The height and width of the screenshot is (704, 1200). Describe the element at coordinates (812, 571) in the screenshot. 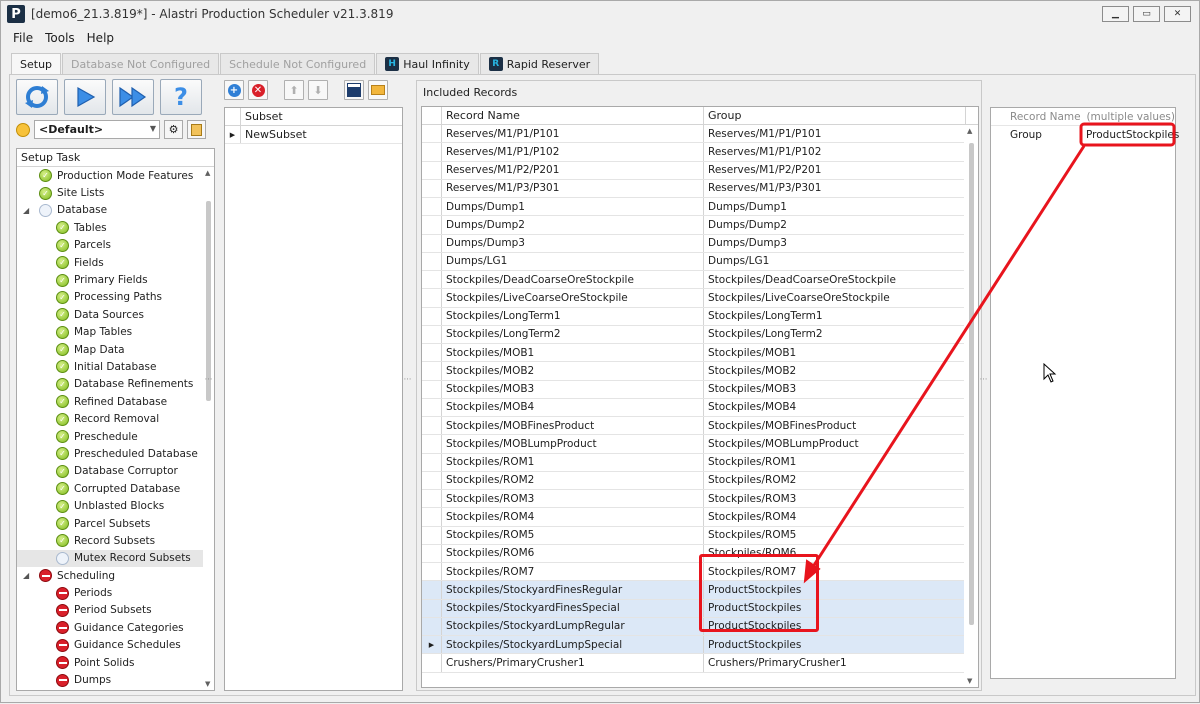

I see `annotation-arrowhead` at that location.